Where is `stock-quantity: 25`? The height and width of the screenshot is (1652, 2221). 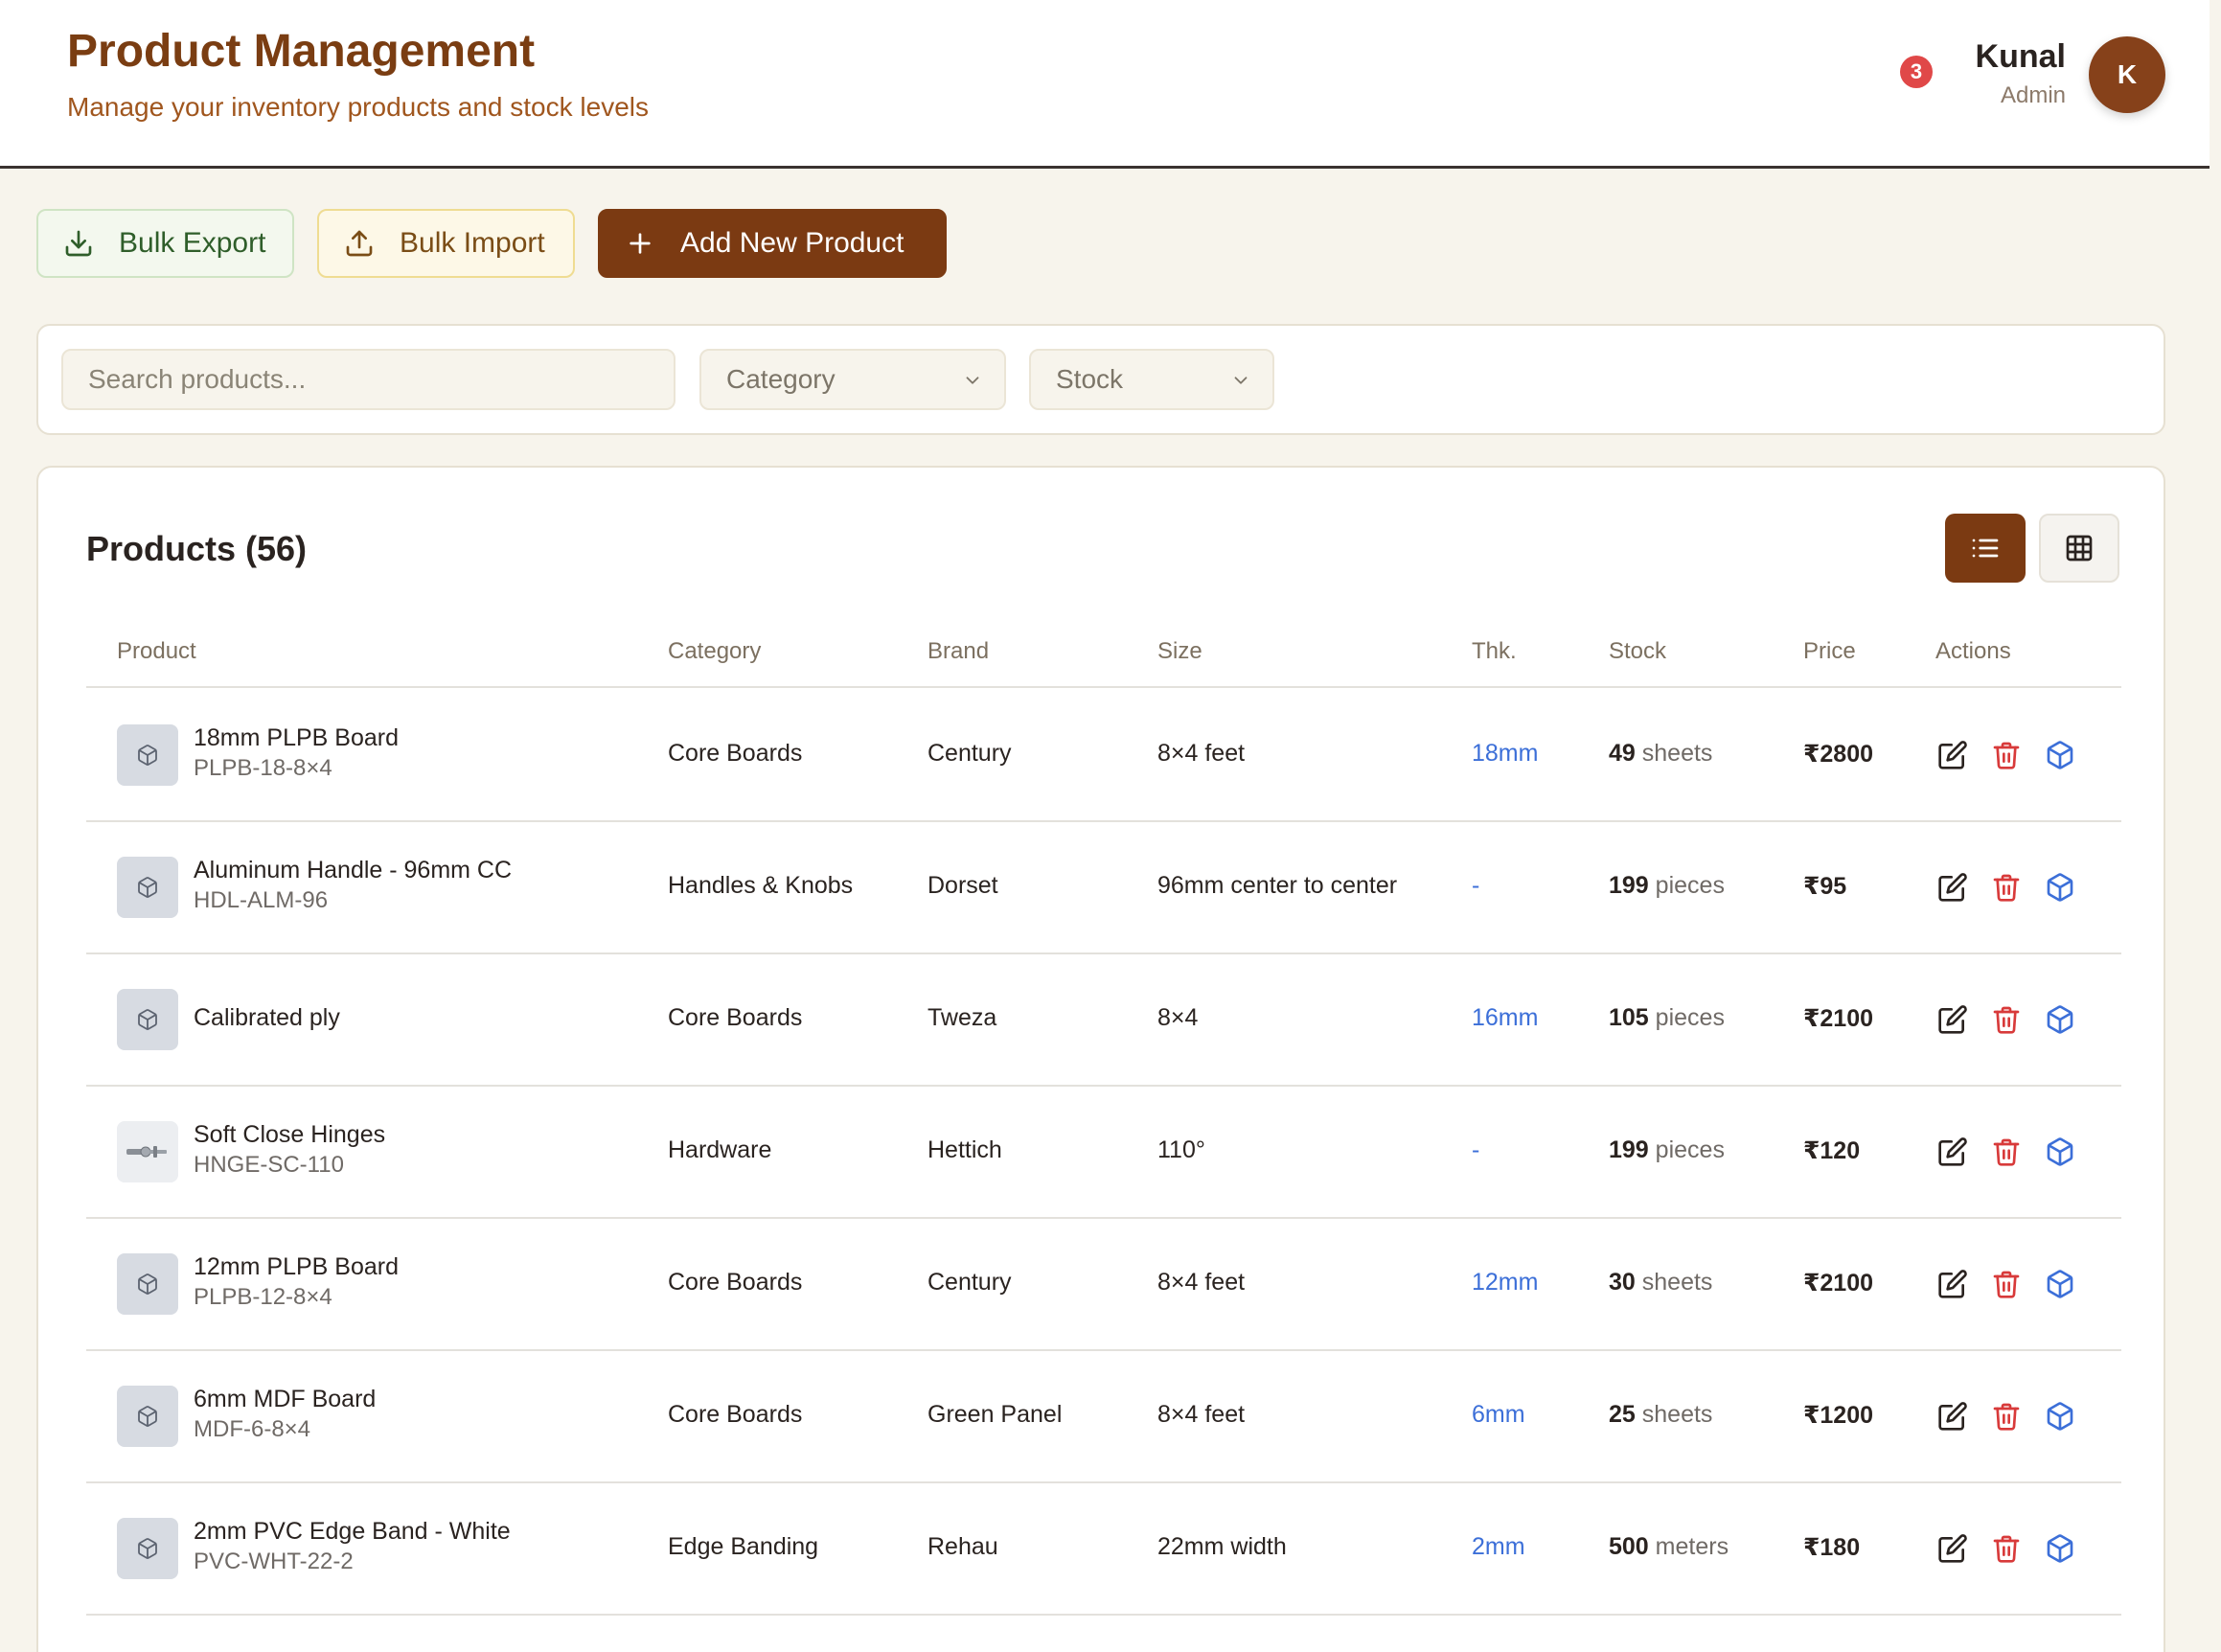 stock-quantity: 25 is located at coordinates (1622, 1414).